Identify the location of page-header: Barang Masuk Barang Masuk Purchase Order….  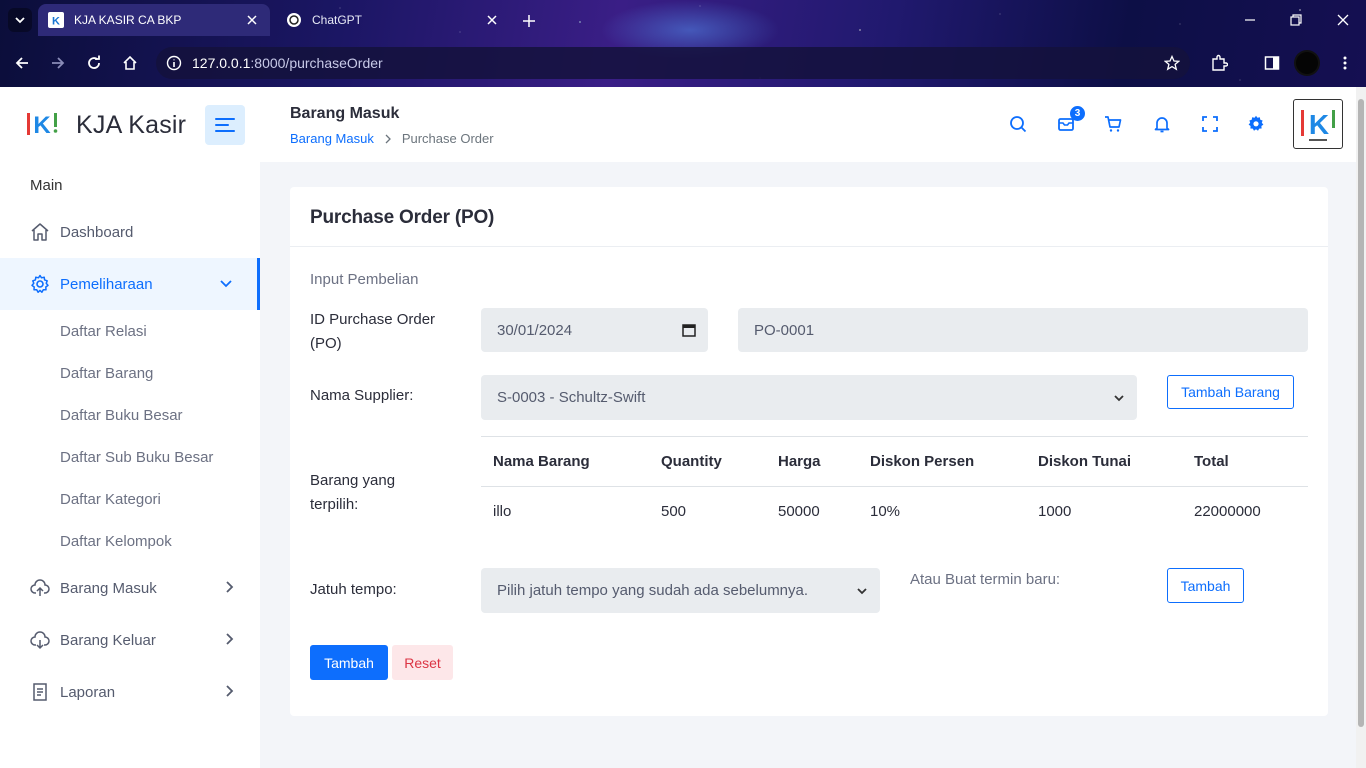
(808, 124).